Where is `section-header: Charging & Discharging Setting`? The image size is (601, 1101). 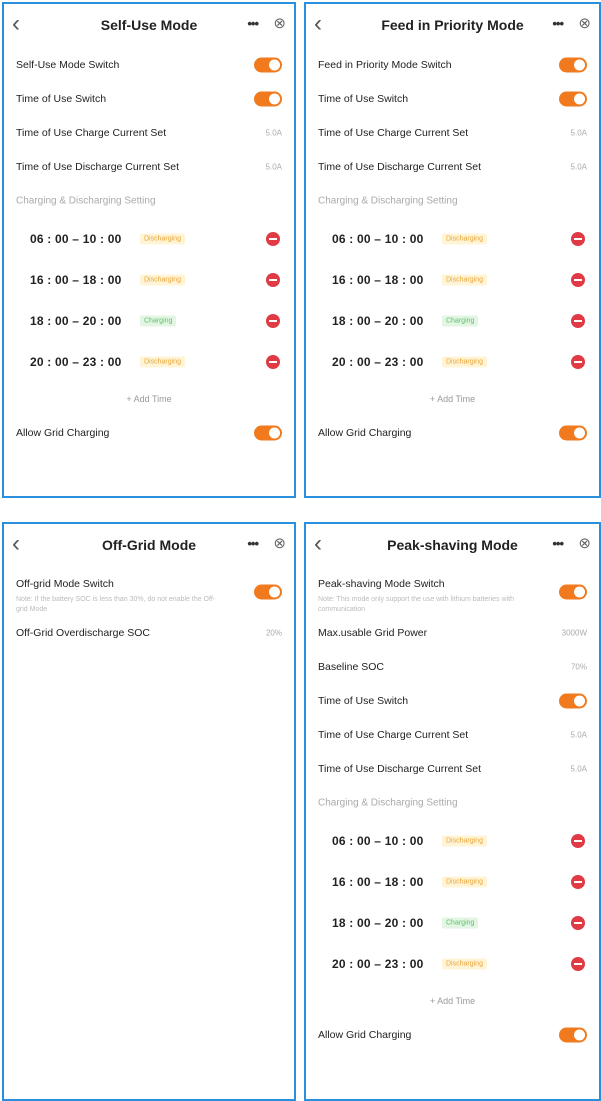
section-header: Charging & Discharging Setting is located at coordinates (452, 201).